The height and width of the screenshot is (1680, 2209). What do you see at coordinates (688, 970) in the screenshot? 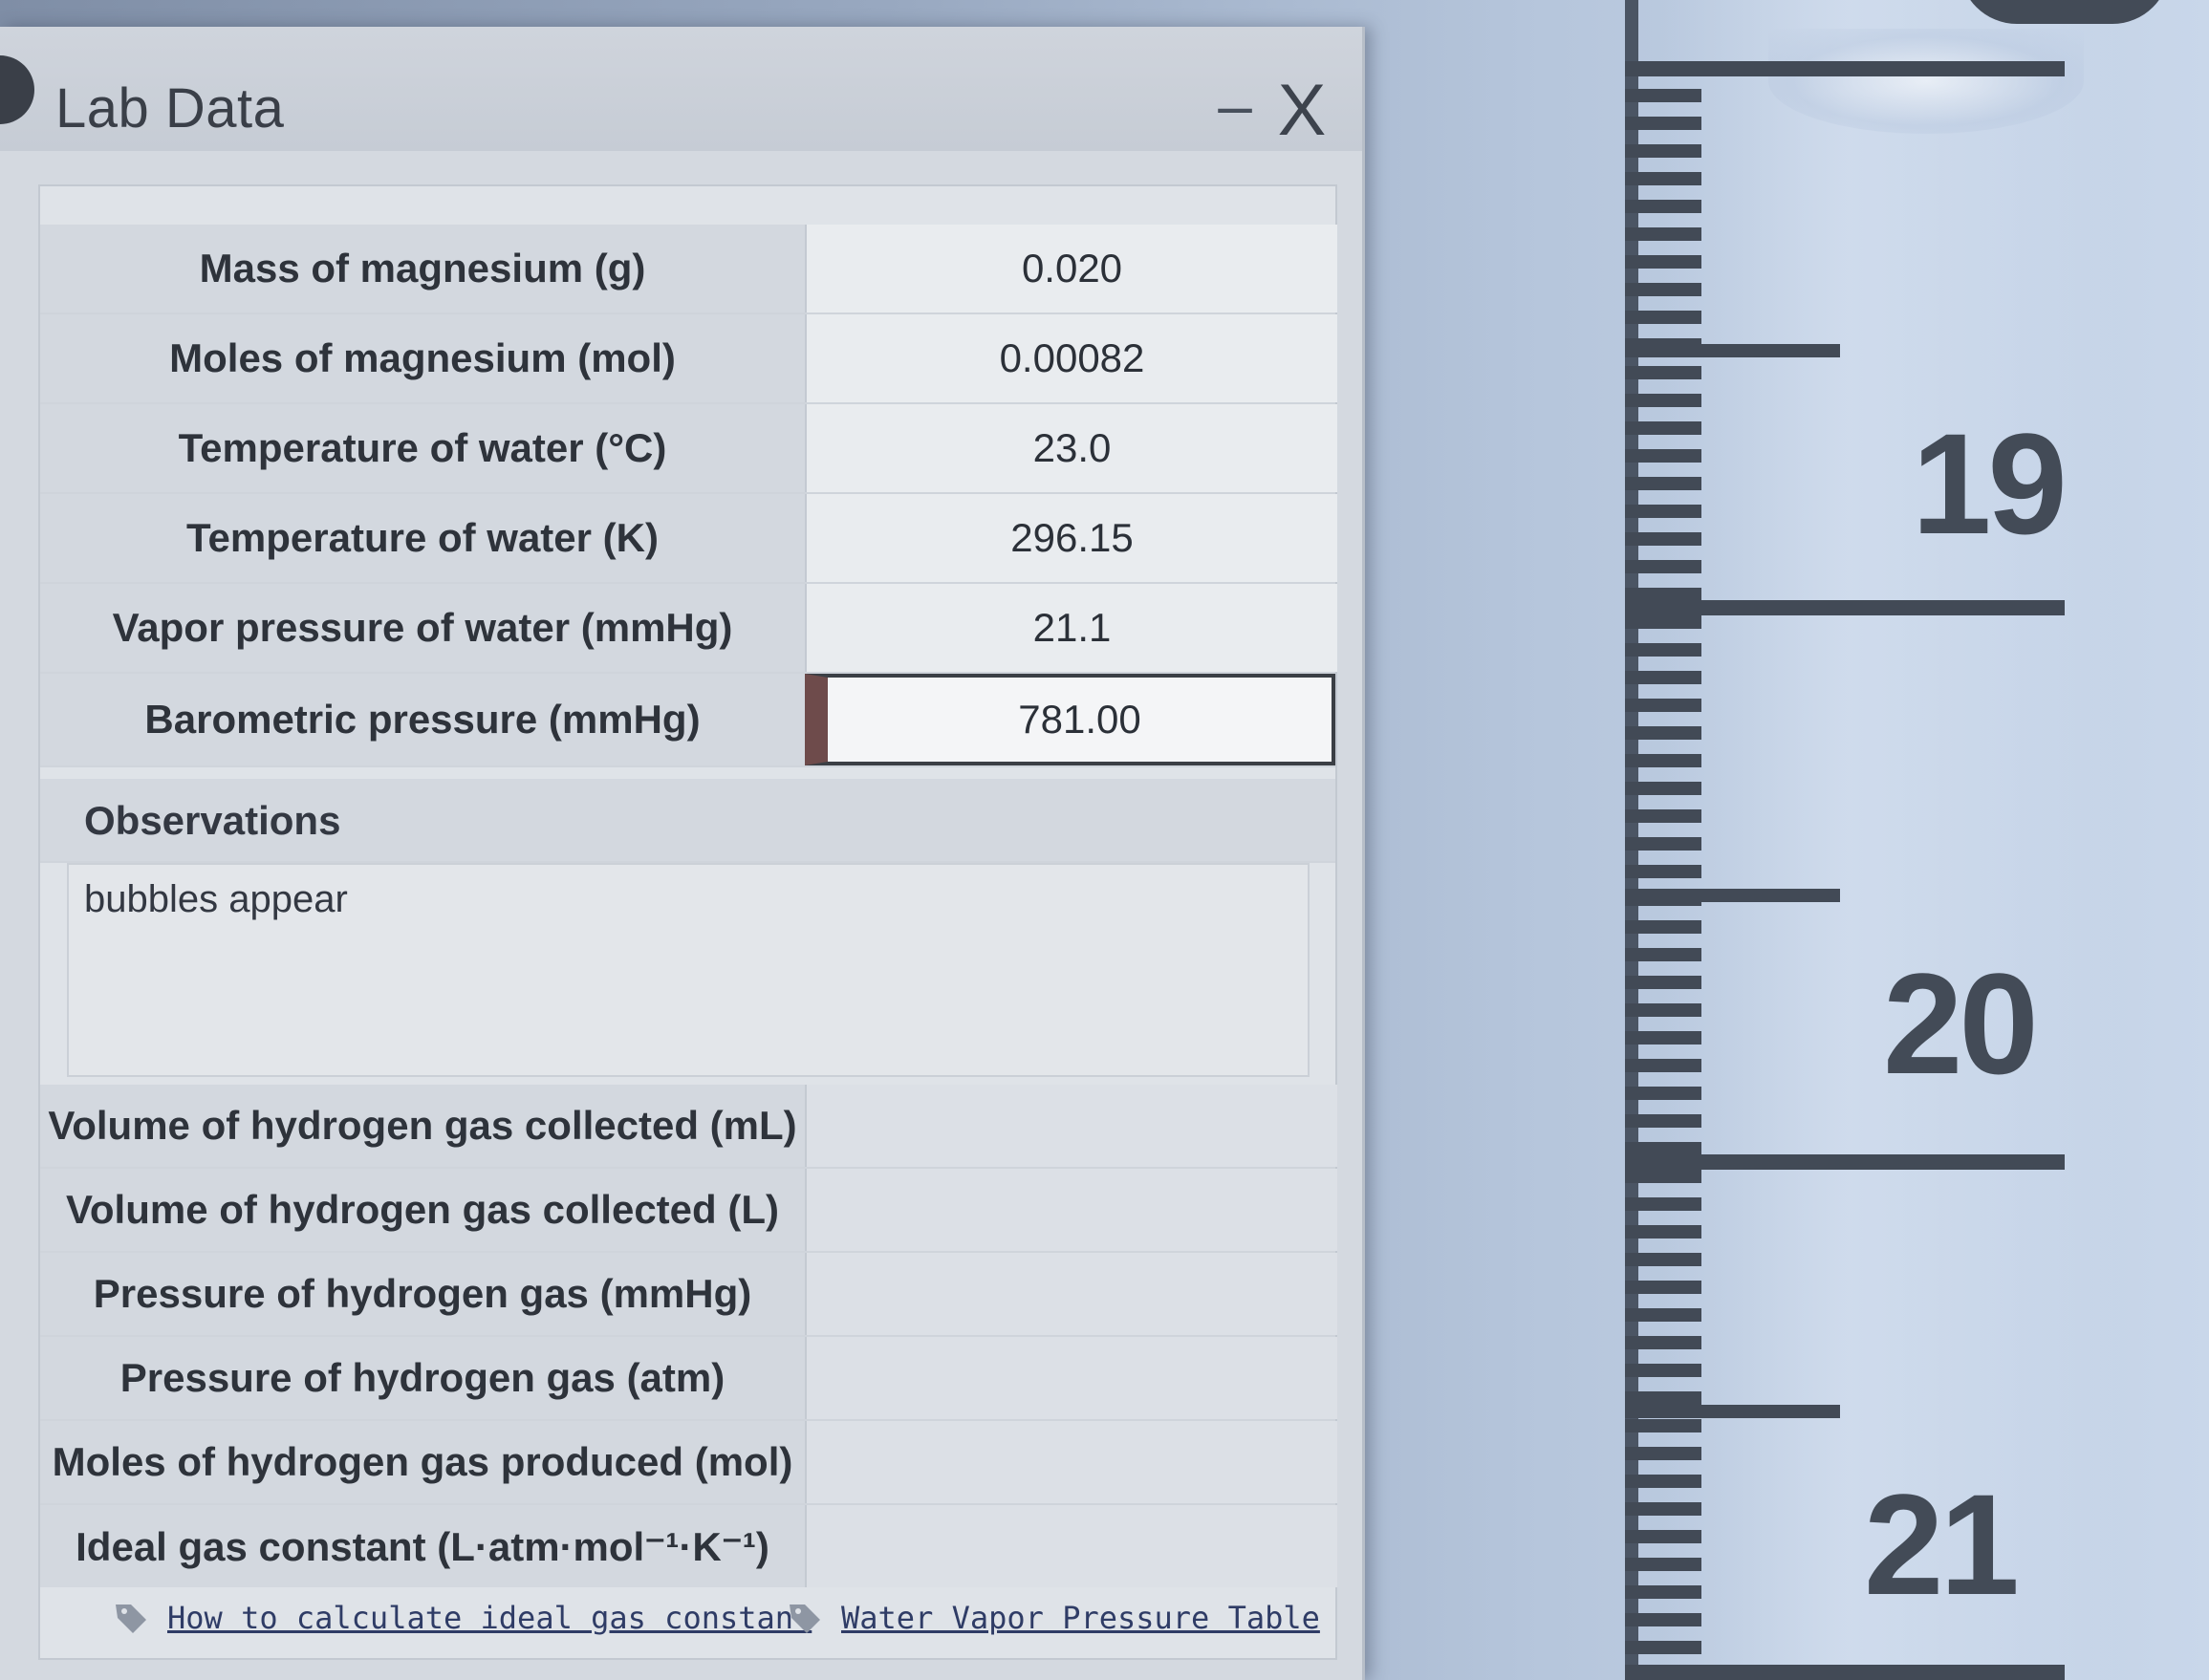
I see `observations-textarea: bubbles appear` at bounding box center [688, 970].